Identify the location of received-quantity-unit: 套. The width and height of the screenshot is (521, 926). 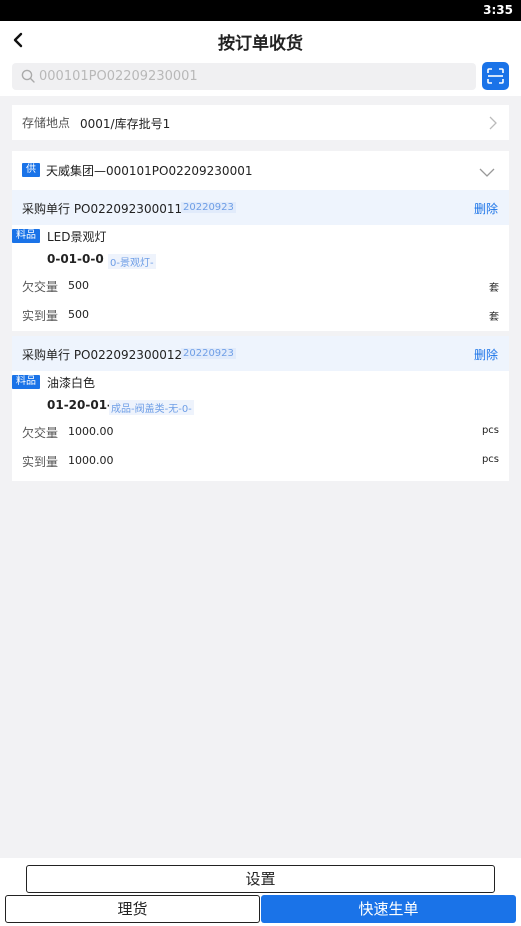
(494, 317).